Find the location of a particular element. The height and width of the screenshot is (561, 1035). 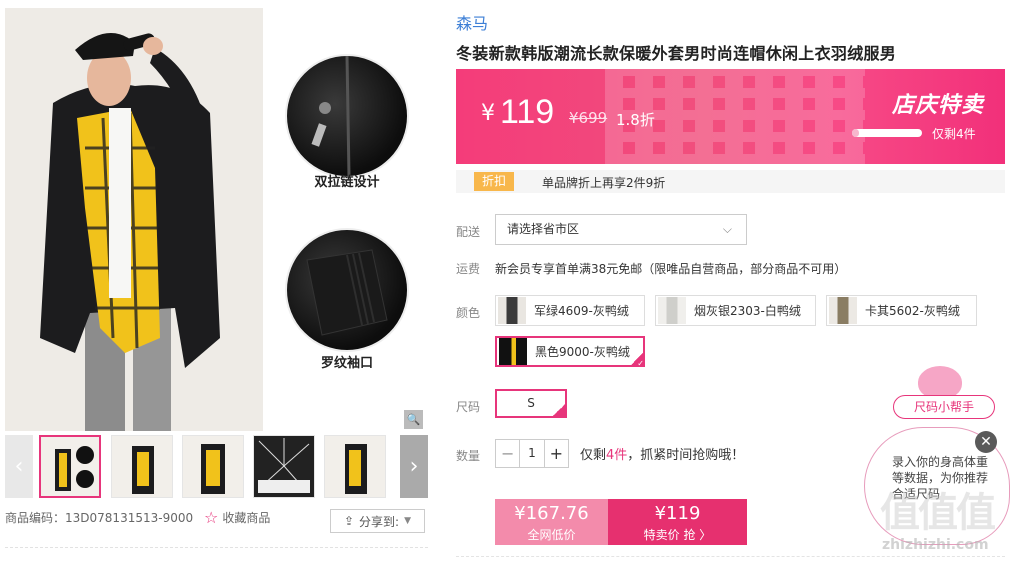

discount-rate: 1.8折 is located at coordinates (635, 120).